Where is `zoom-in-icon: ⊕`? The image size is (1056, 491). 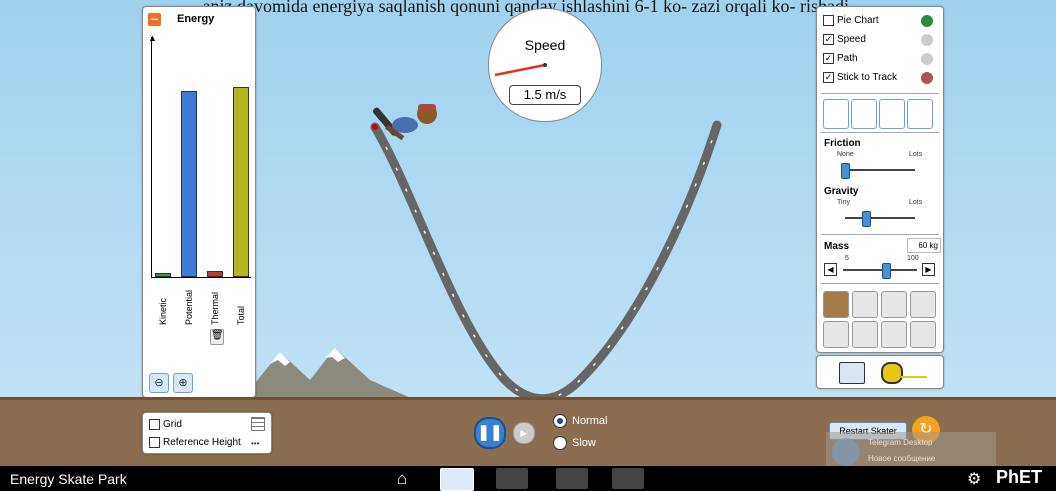
zoom-in-icon: ⊕ is located at coordinates (183, 383).